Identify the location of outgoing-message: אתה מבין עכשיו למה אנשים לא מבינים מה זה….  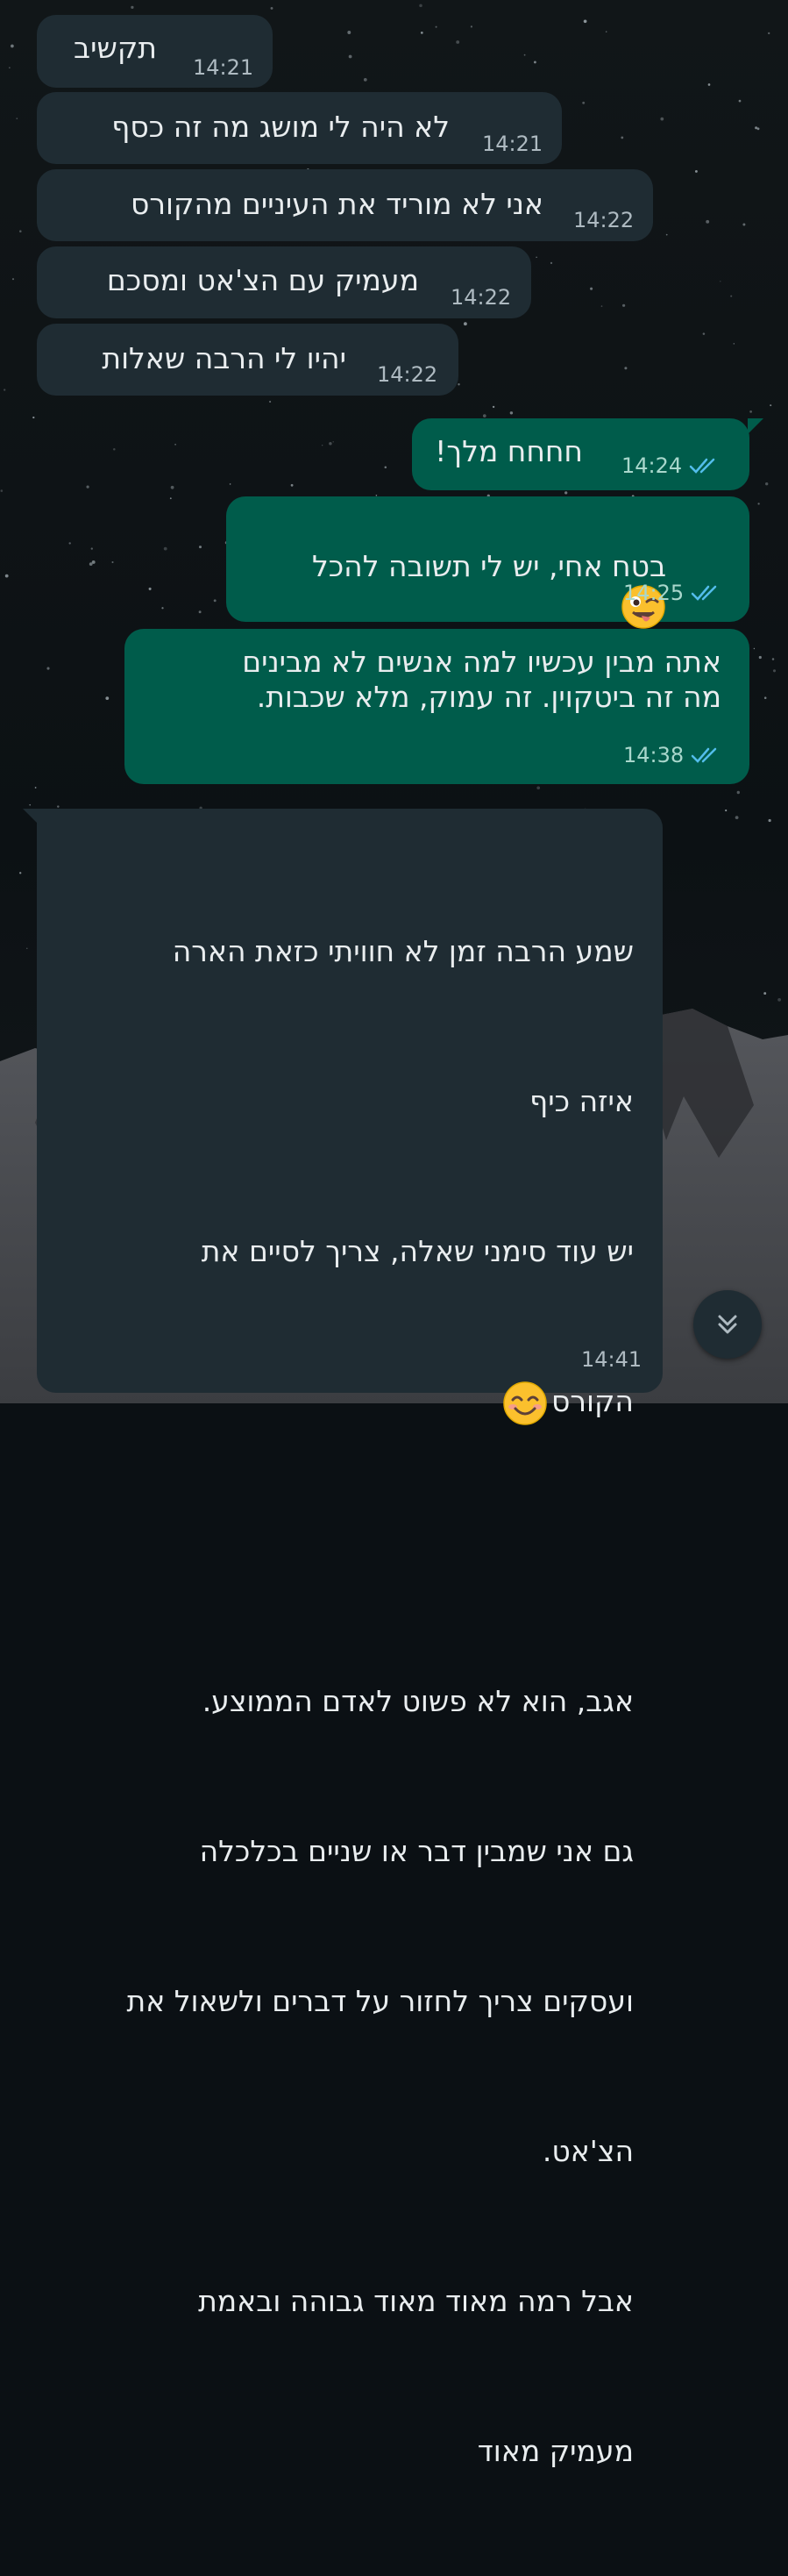
(436, 707).